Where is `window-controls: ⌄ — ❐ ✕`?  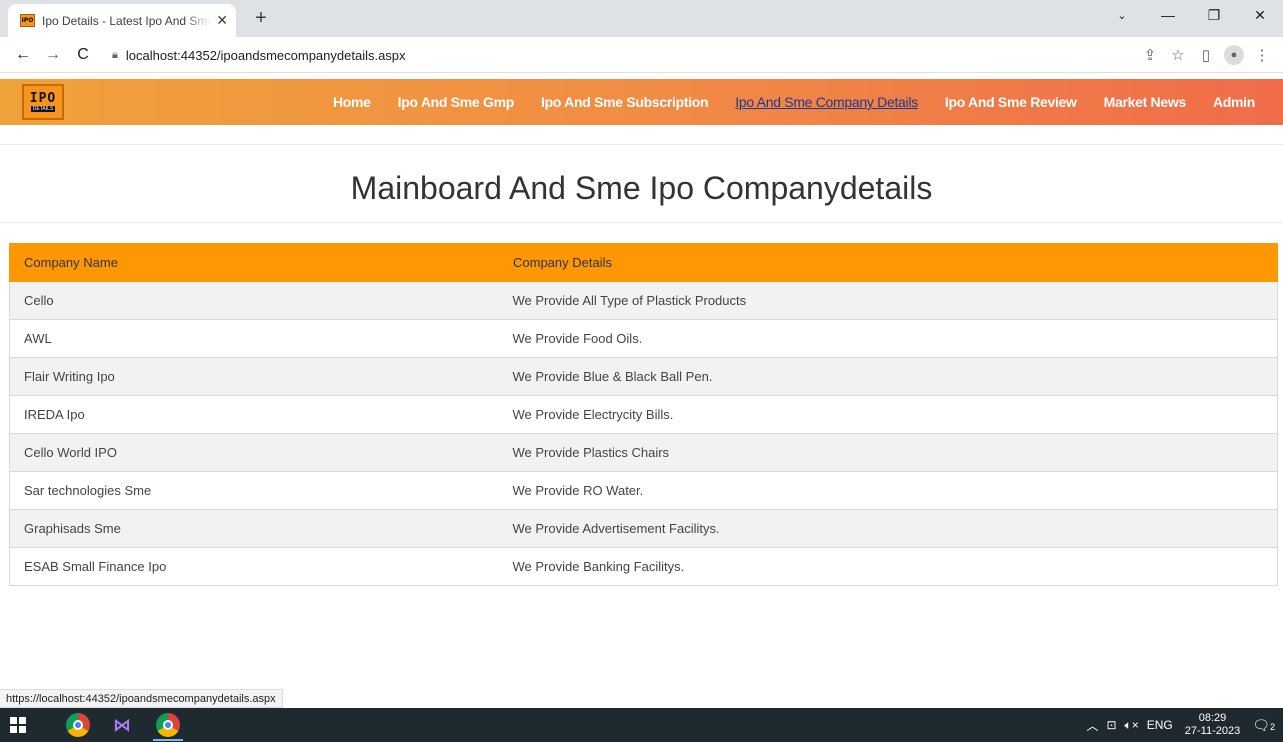 window-controls: ⌄ — ❐ ✕ is located at coordinates (1191, 15).